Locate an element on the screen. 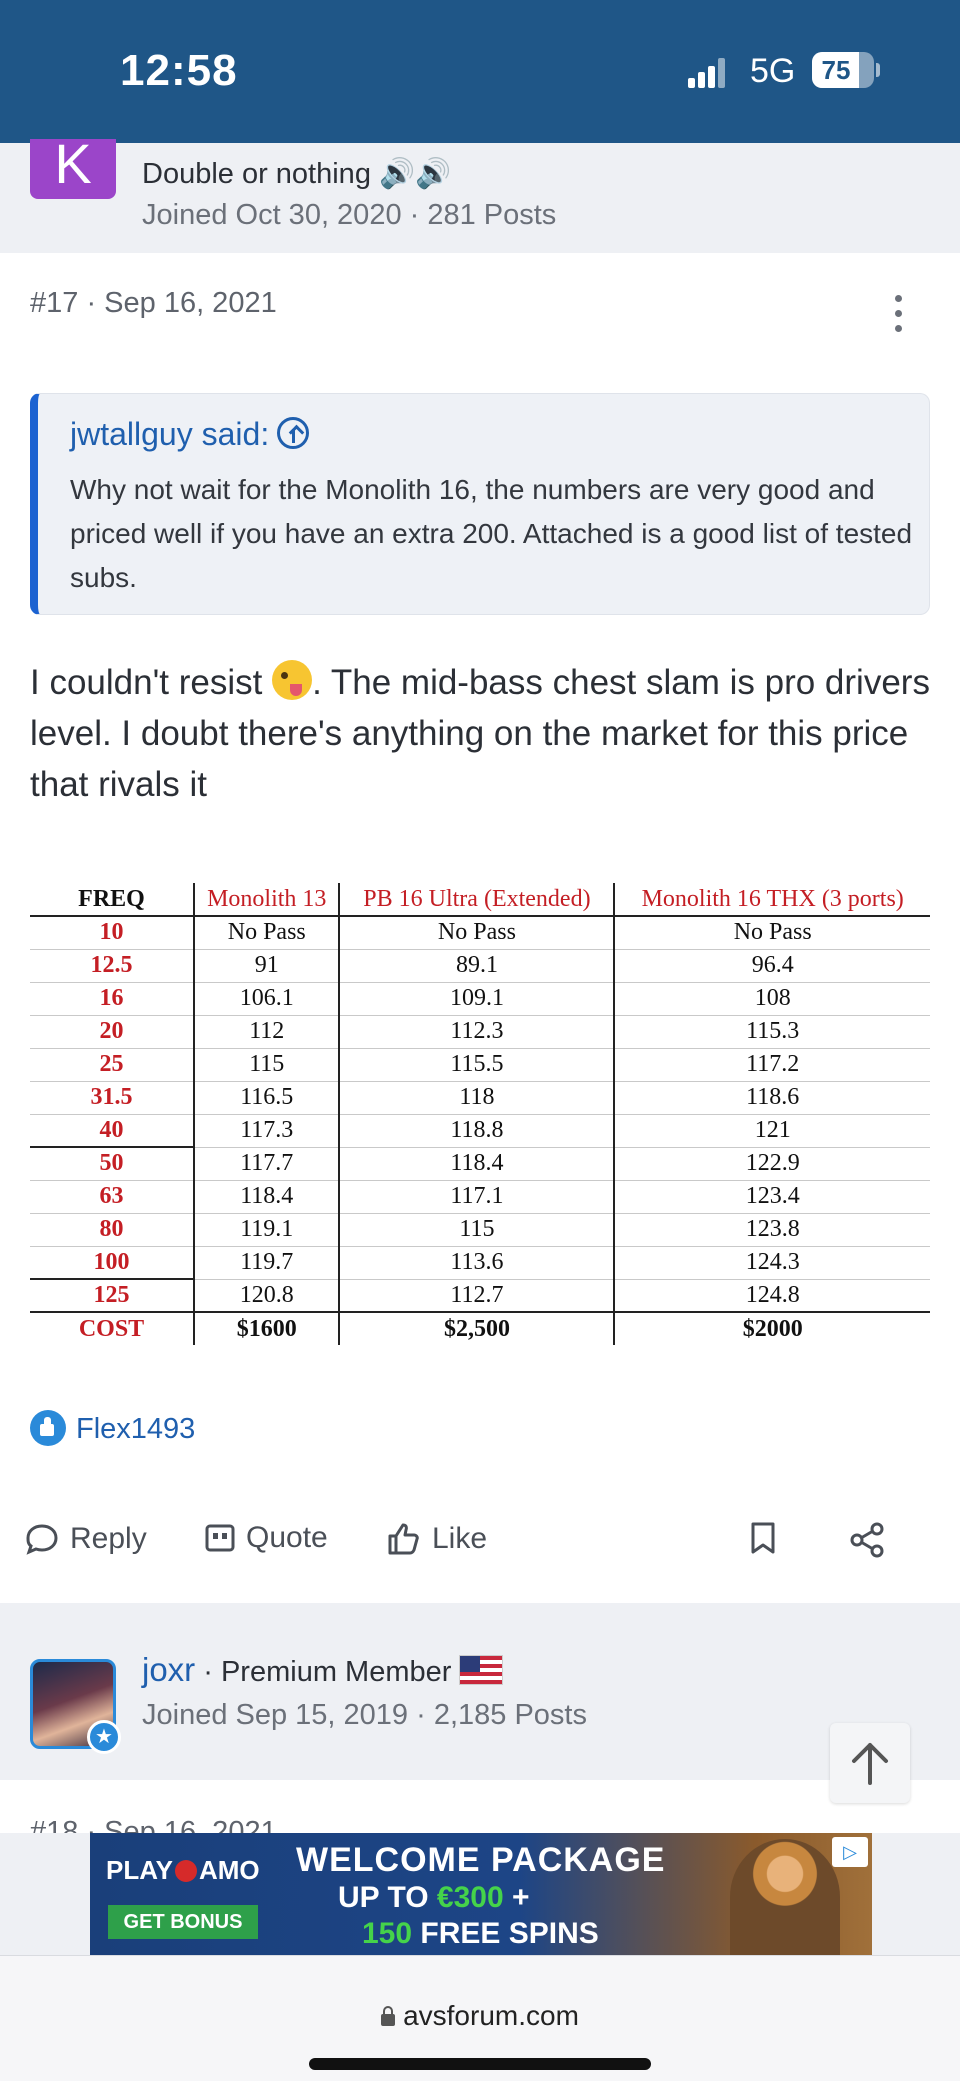  clock: 12:58 is located at coordinates (179, 70).